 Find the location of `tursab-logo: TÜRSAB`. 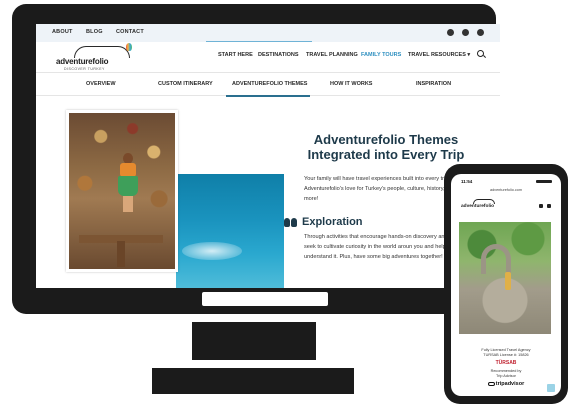

tursab-logo: TÜRSAB is located at coordinates (506, 363).